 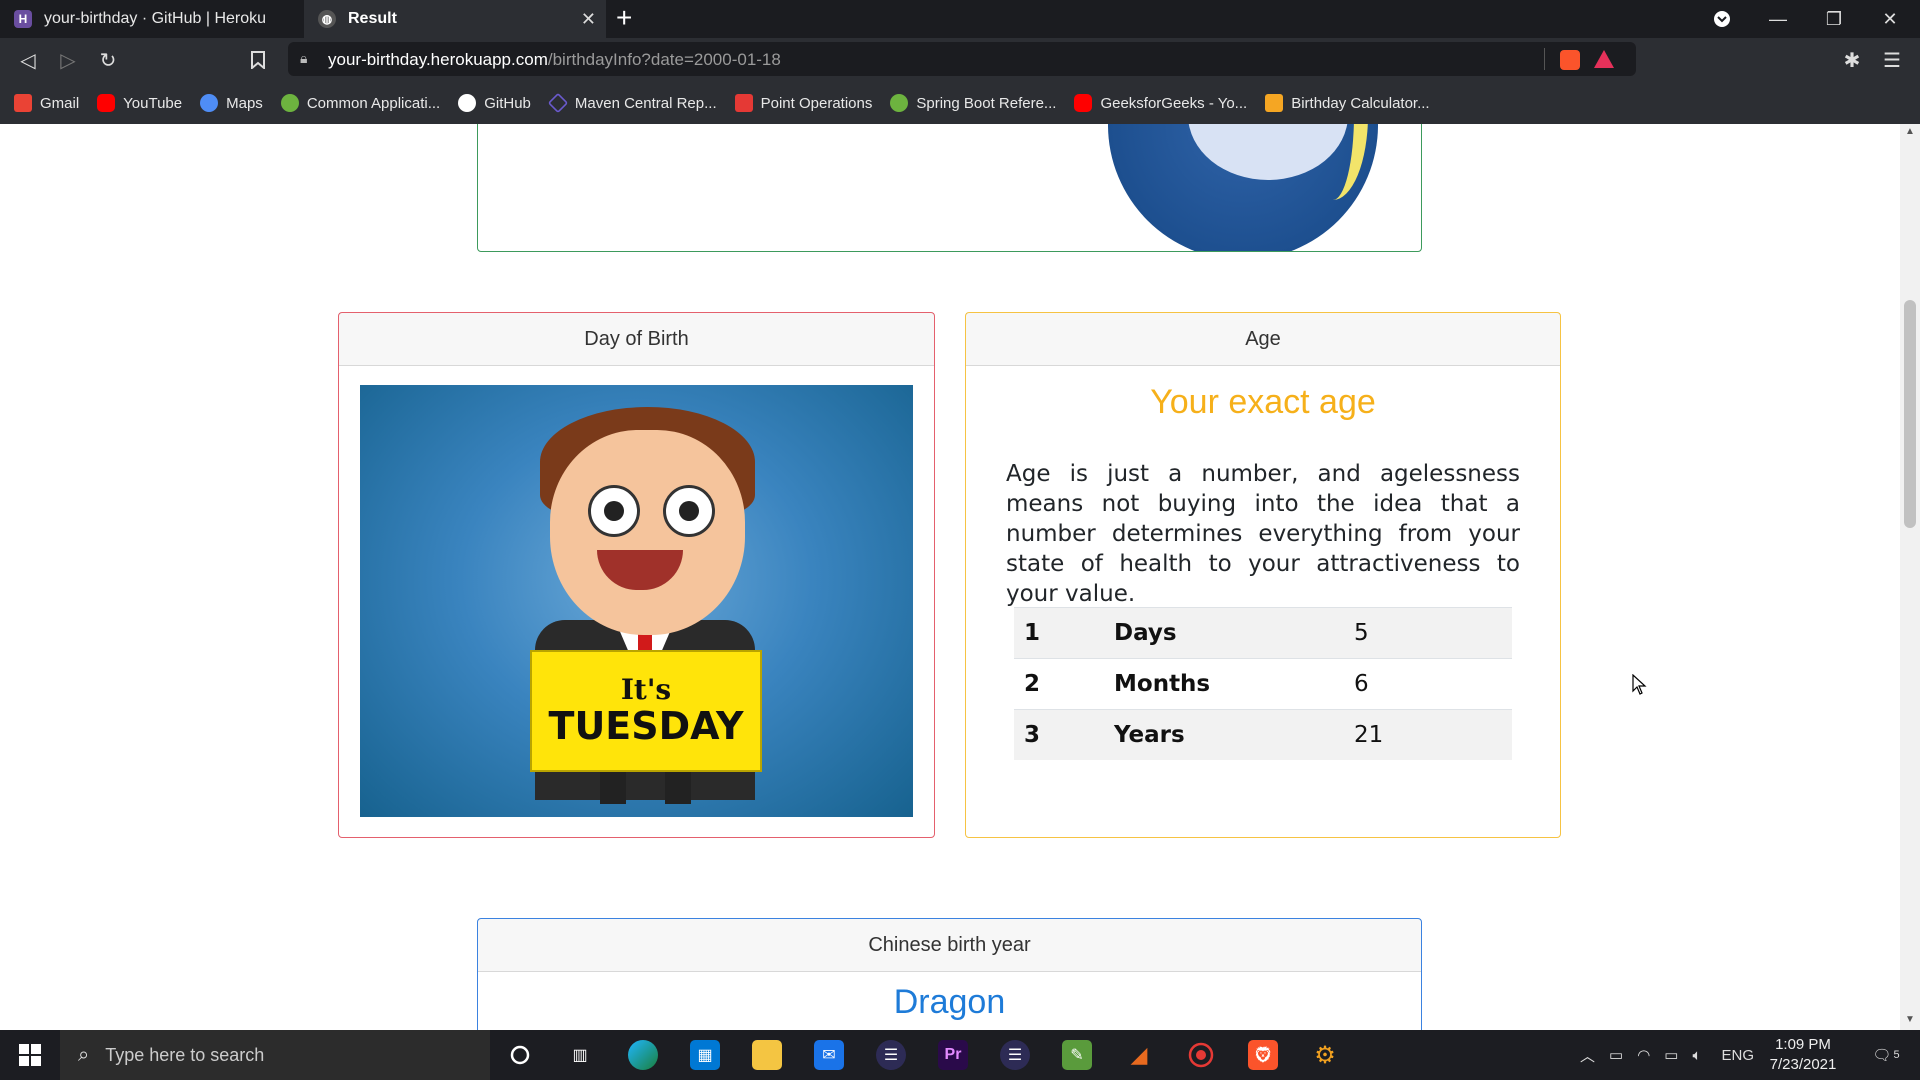 I want to click on age-table: 1 Days 5 2 Months 6 3 Years 21, so click(x=1263, y=683).